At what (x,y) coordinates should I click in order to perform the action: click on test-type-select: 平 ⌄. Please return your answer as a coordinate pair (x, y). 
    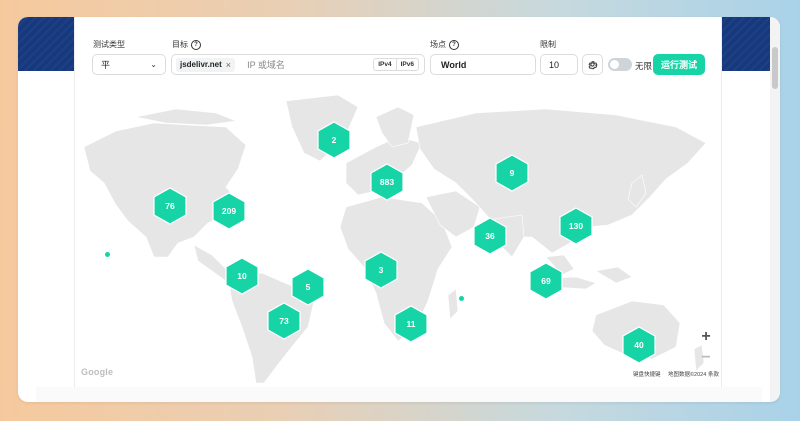
    Looking at the image, I should click on (129, 64).